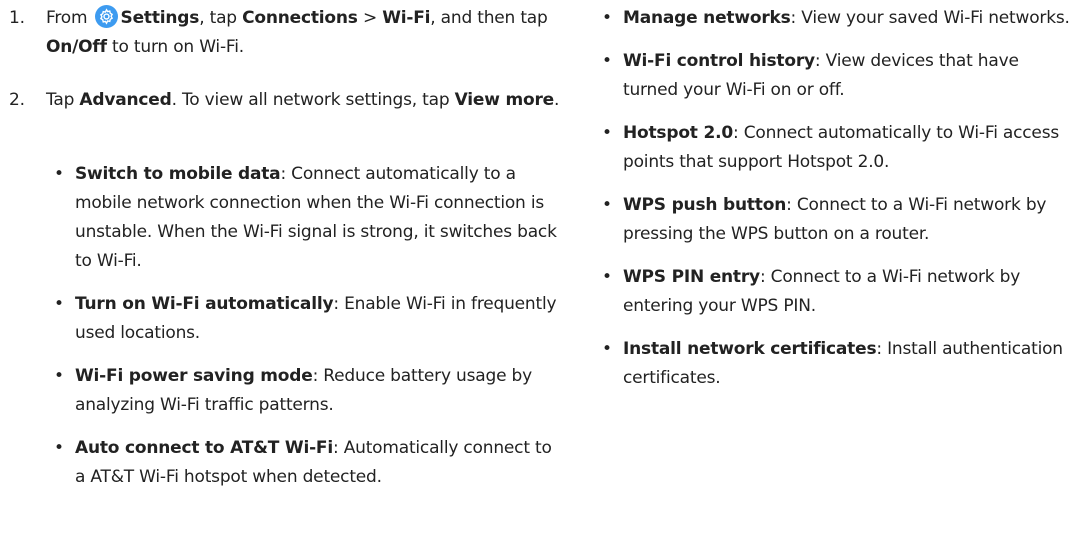 This screenshot has height=540, width=1075. What do you see at coordinates (178, 47) in the screenshot?
I see `step-text: to turn on Wi-Fi.` at bounding box center [178, 47].